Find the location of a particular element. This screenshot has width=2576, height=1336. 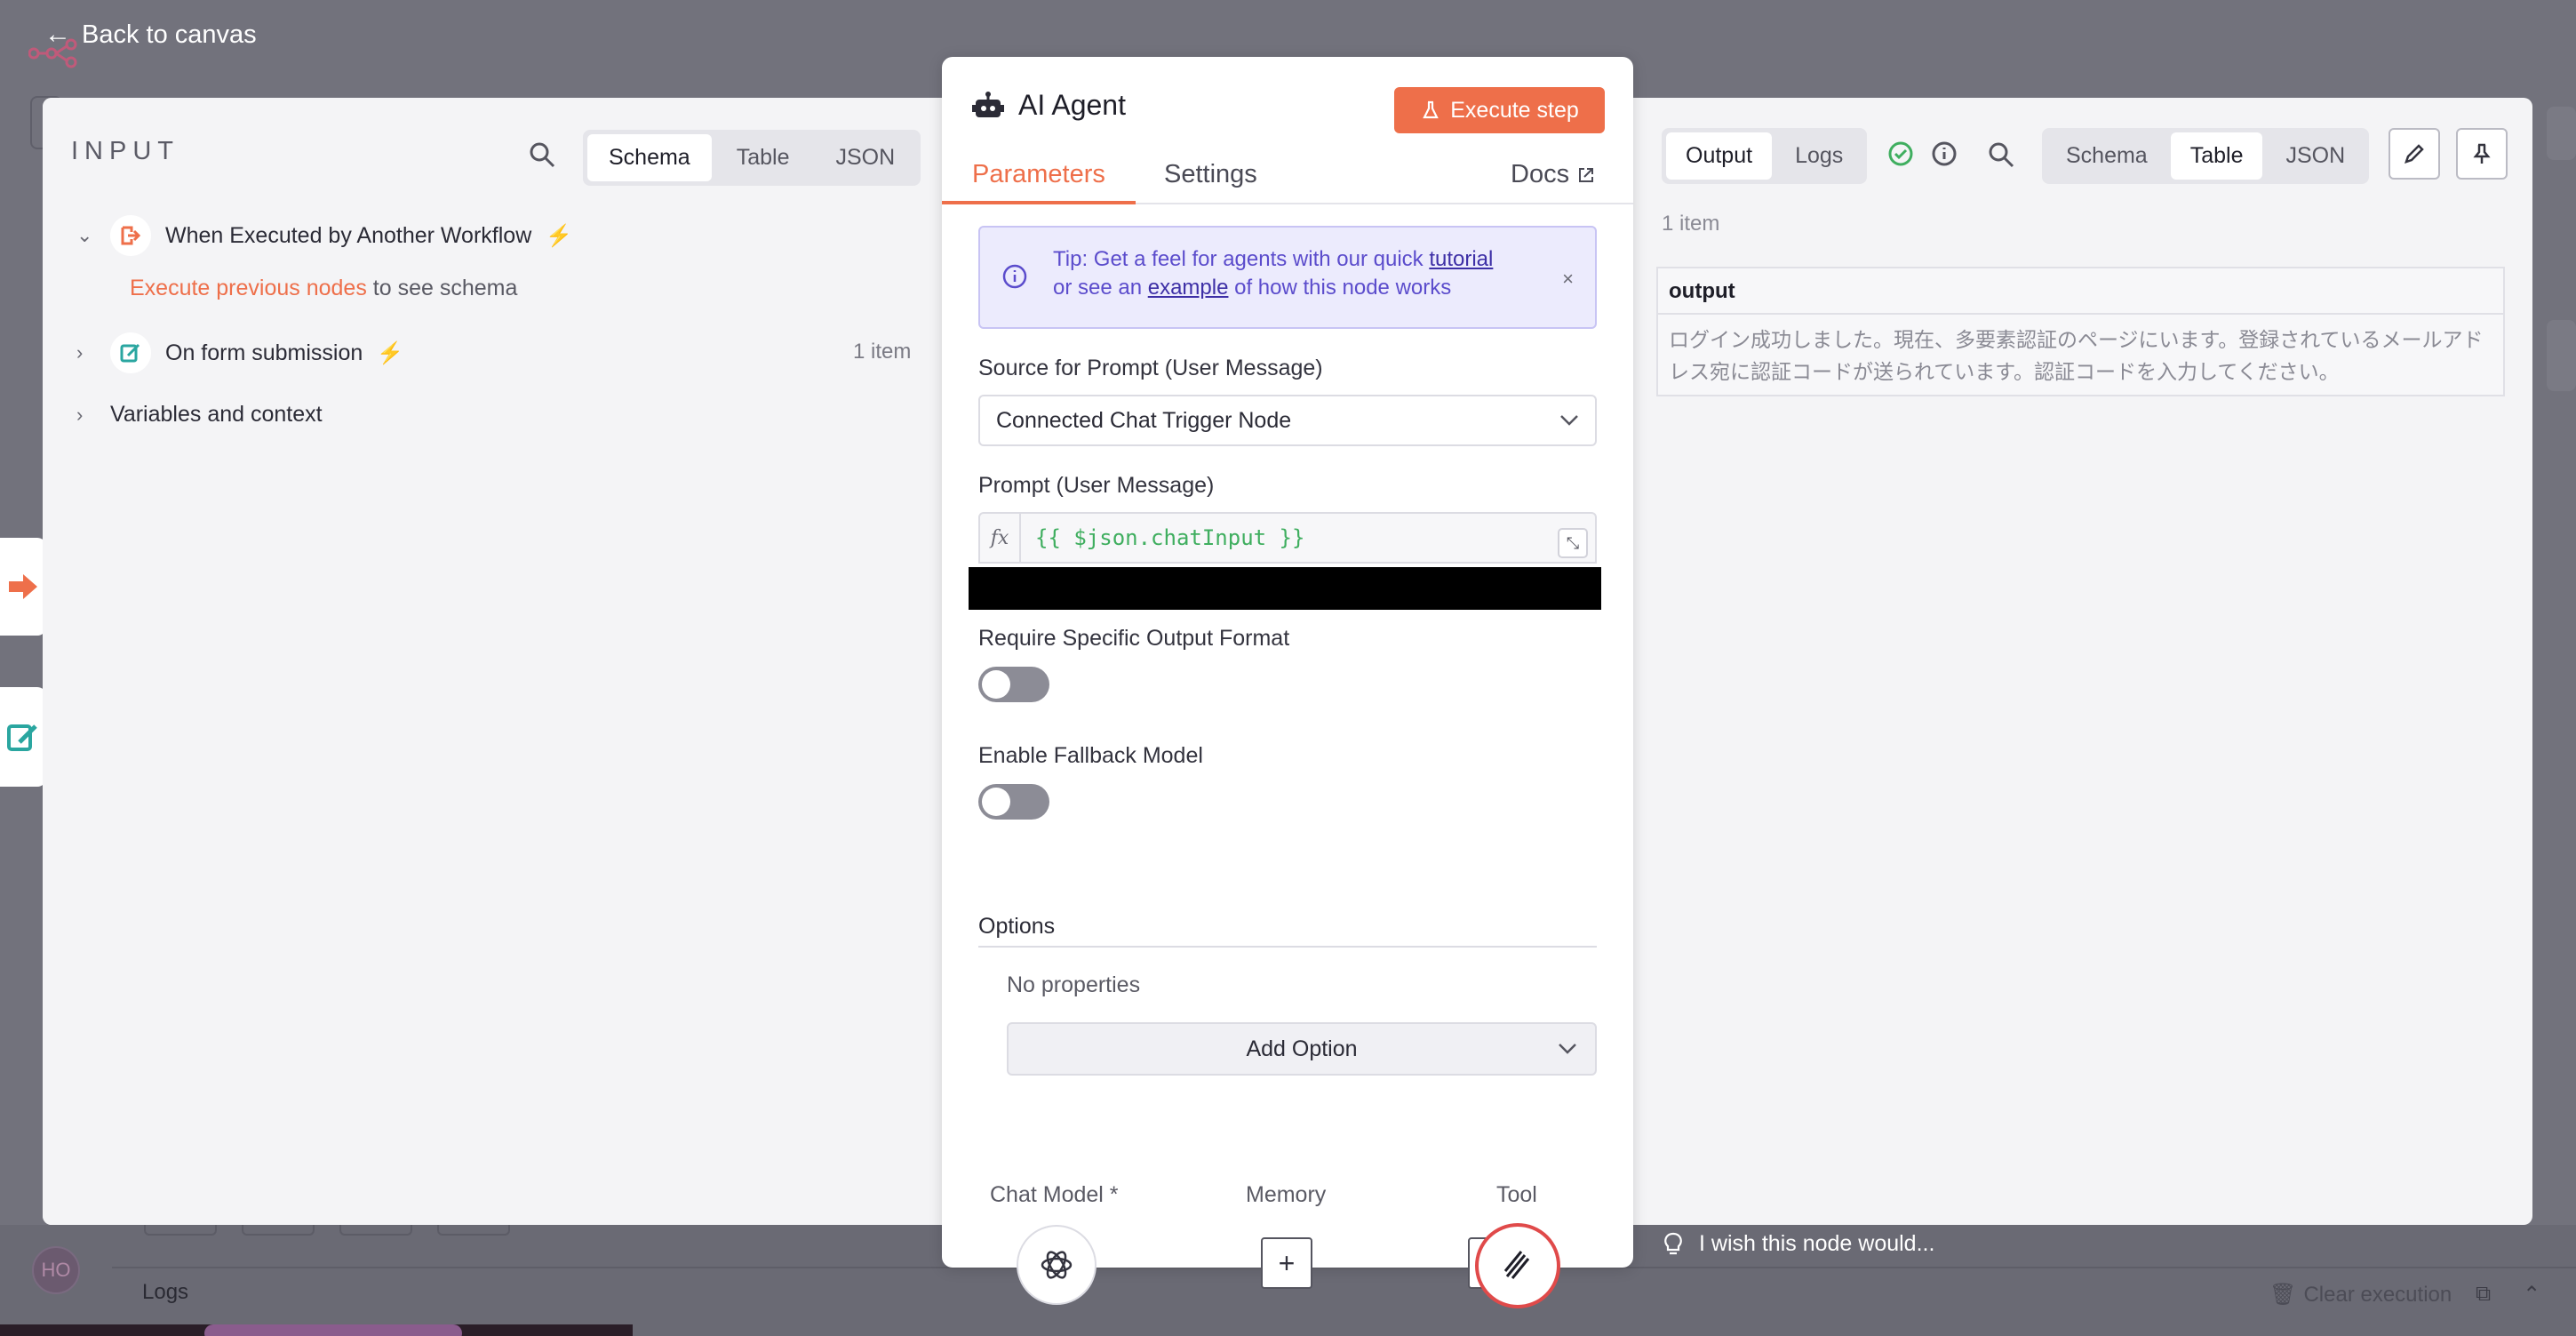

source-prompt-select: Connected Chat Trigger Node is located at coordinates (1287, 420).